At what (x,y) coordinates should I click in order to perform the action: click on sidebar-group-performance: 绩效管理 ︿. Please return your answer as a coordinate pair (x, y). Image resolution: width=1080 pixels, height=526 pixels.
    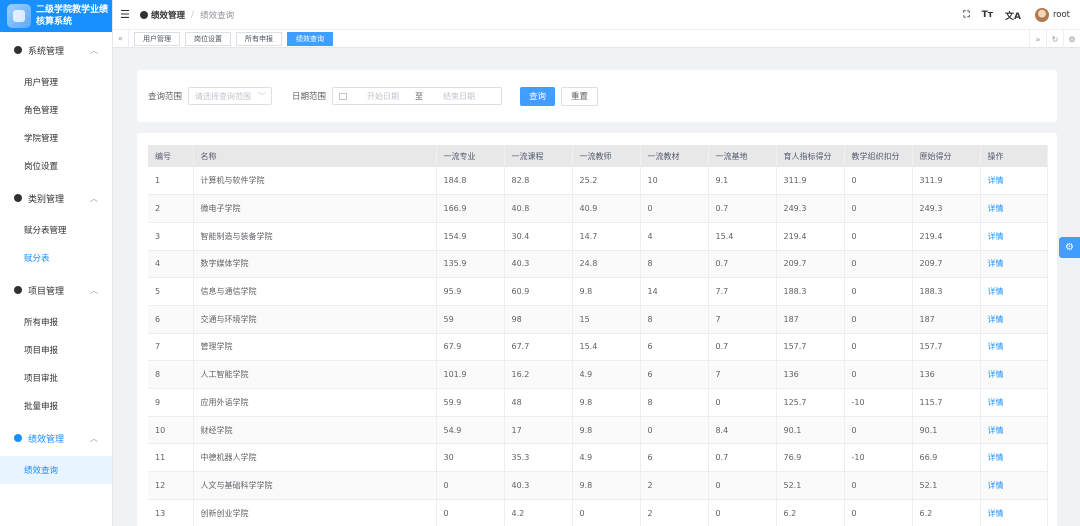
    Looking at the image, I should click on (56, 438).